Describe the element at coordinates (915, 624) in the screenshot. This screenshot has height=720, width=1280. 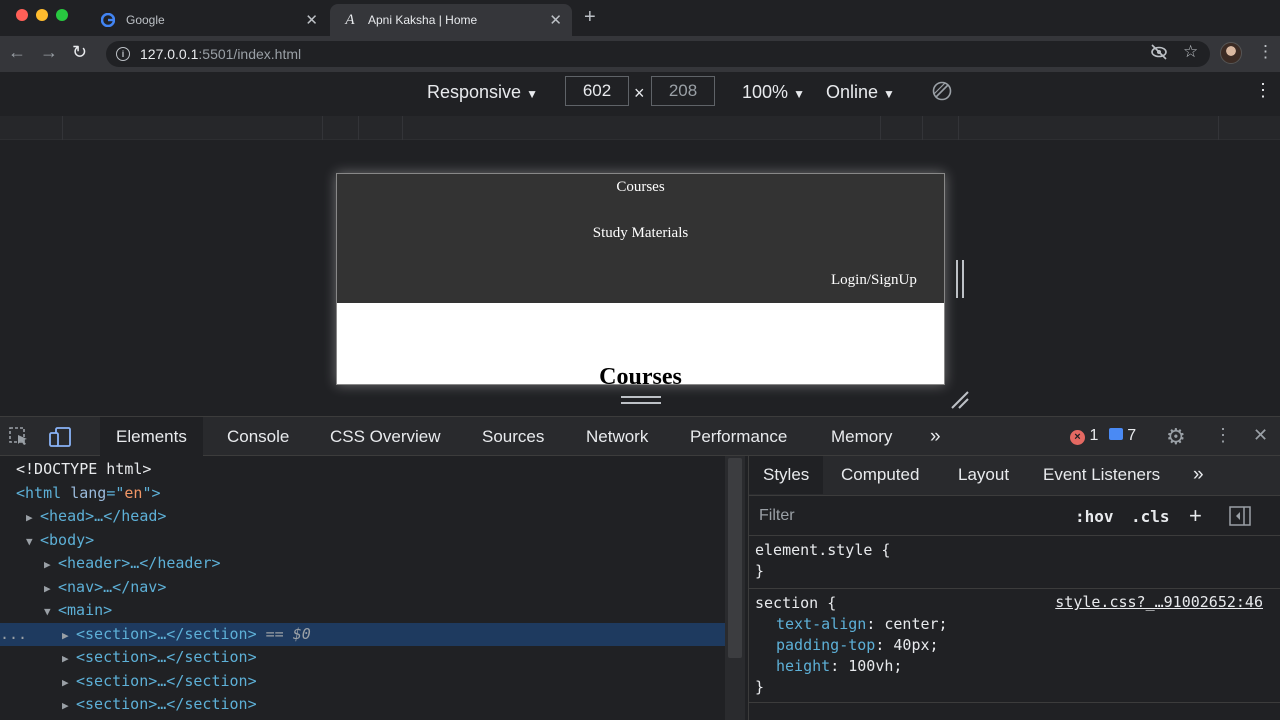
I see `css-value: center;` at that location.